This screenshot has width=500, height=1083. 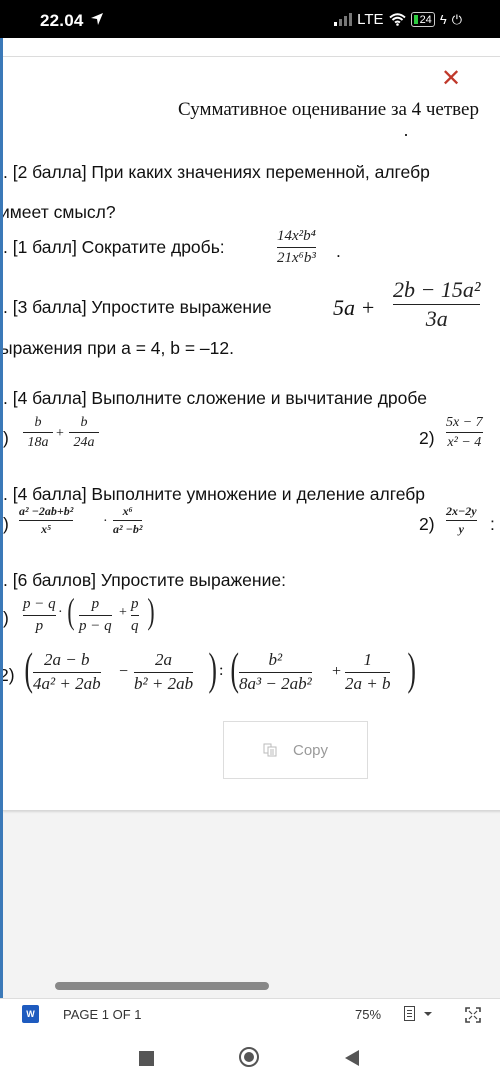 What do you see at coordinates (97, 19) in the screenshot?
I see `location-arrow-icon` at bounding box center [97, 19].